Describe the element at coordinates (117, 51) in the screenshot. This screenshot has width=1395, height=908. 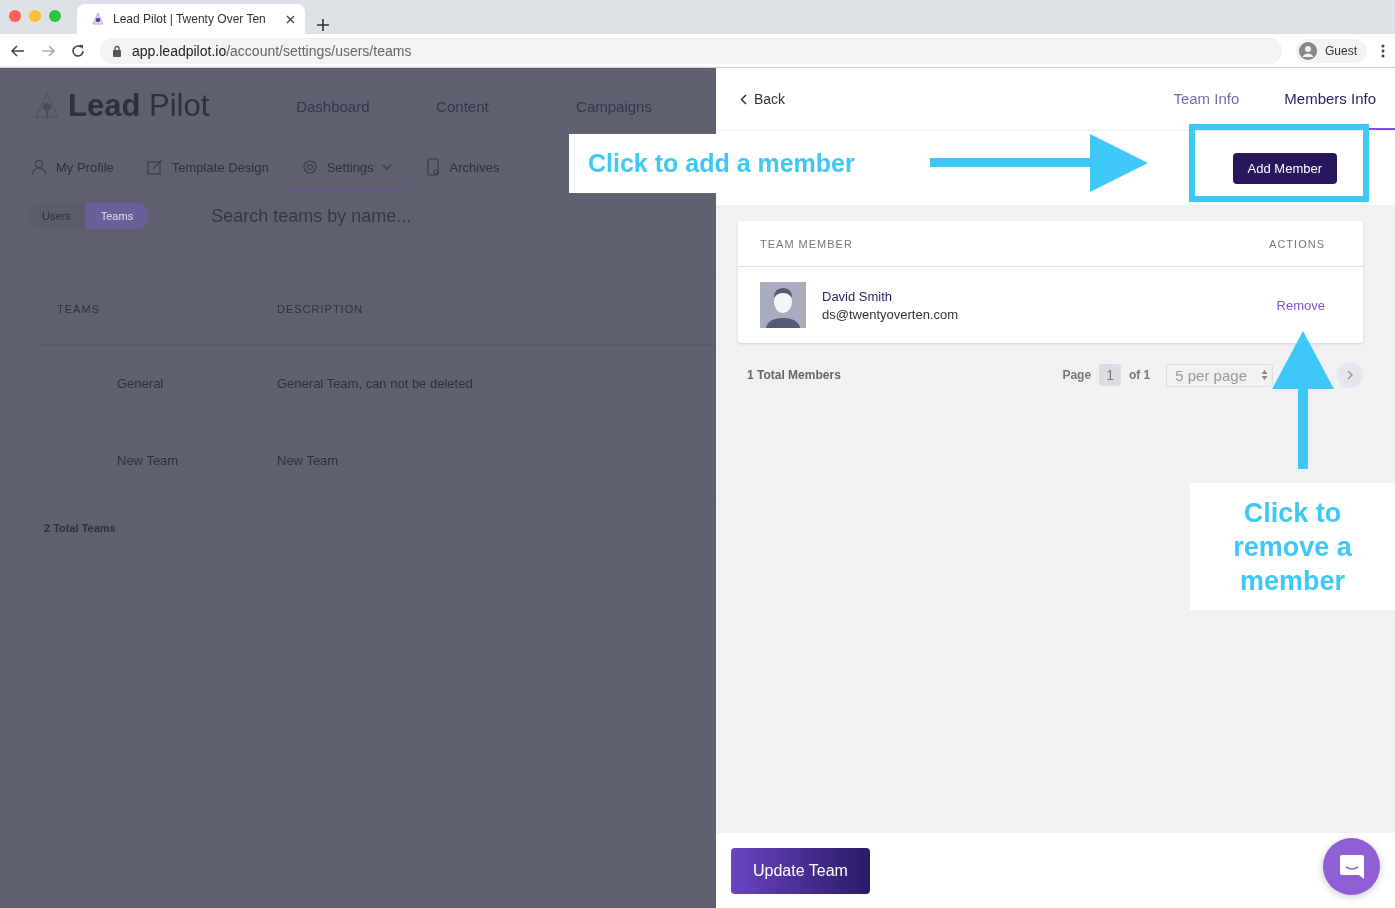
I see `lock-icon` at that location.